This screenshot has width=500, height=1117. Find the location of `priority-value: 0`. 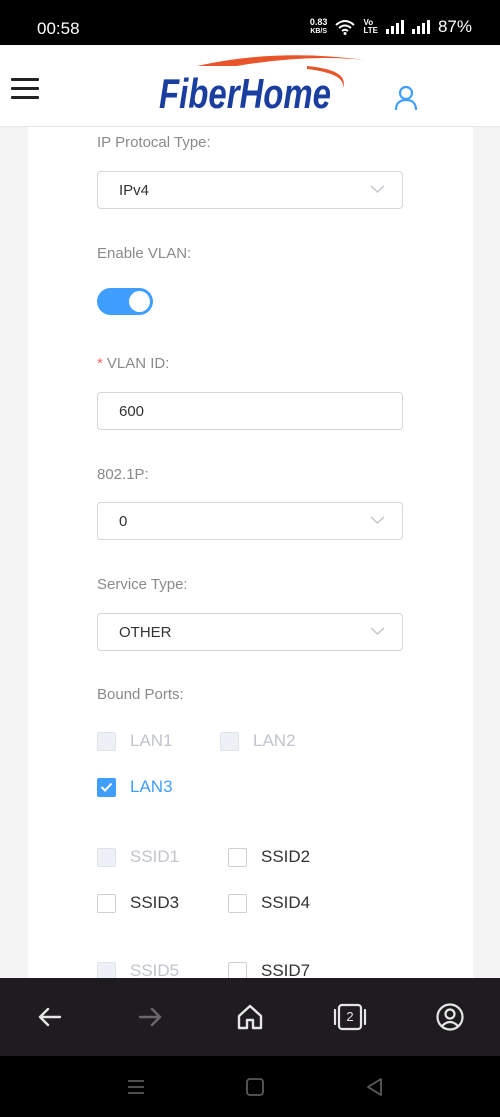

priority-value: 0 is located at coordinates (123, 521).